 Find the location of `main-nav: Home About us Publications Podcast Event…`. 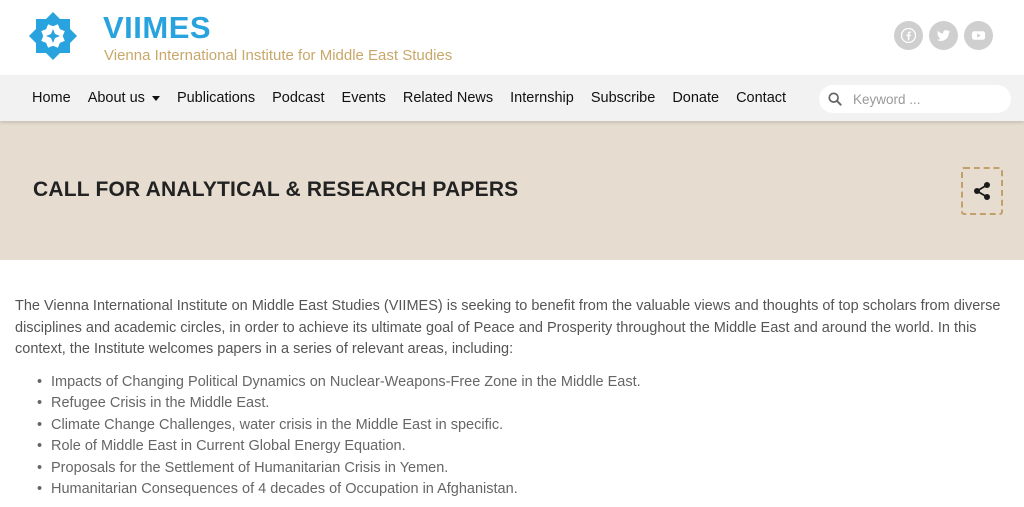

main-nav: Home About us Publications Podcast Event… is located at coordinates (512, 98).